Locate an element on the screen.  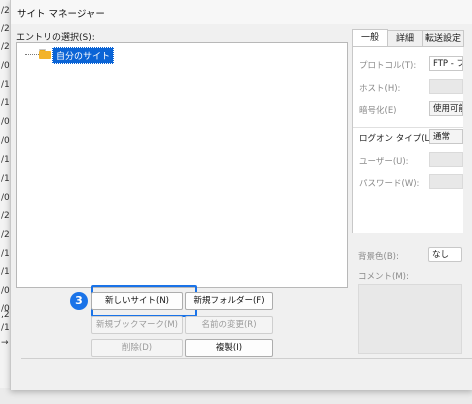
bg-glyph: ,2 is located at coordinates (5, 315).